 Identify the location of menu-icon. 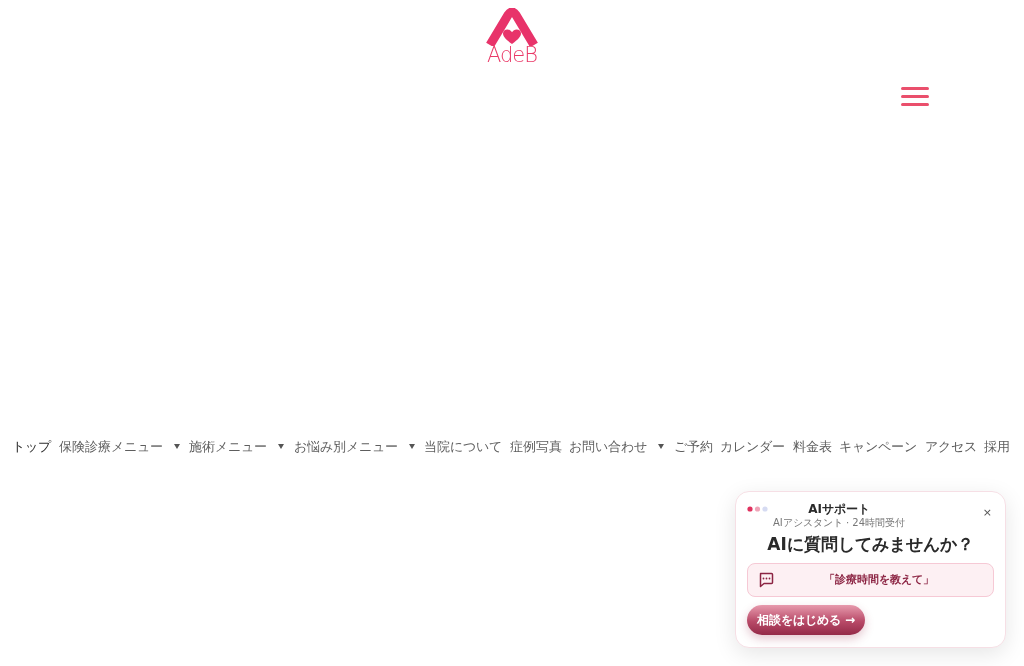
(914, 96).